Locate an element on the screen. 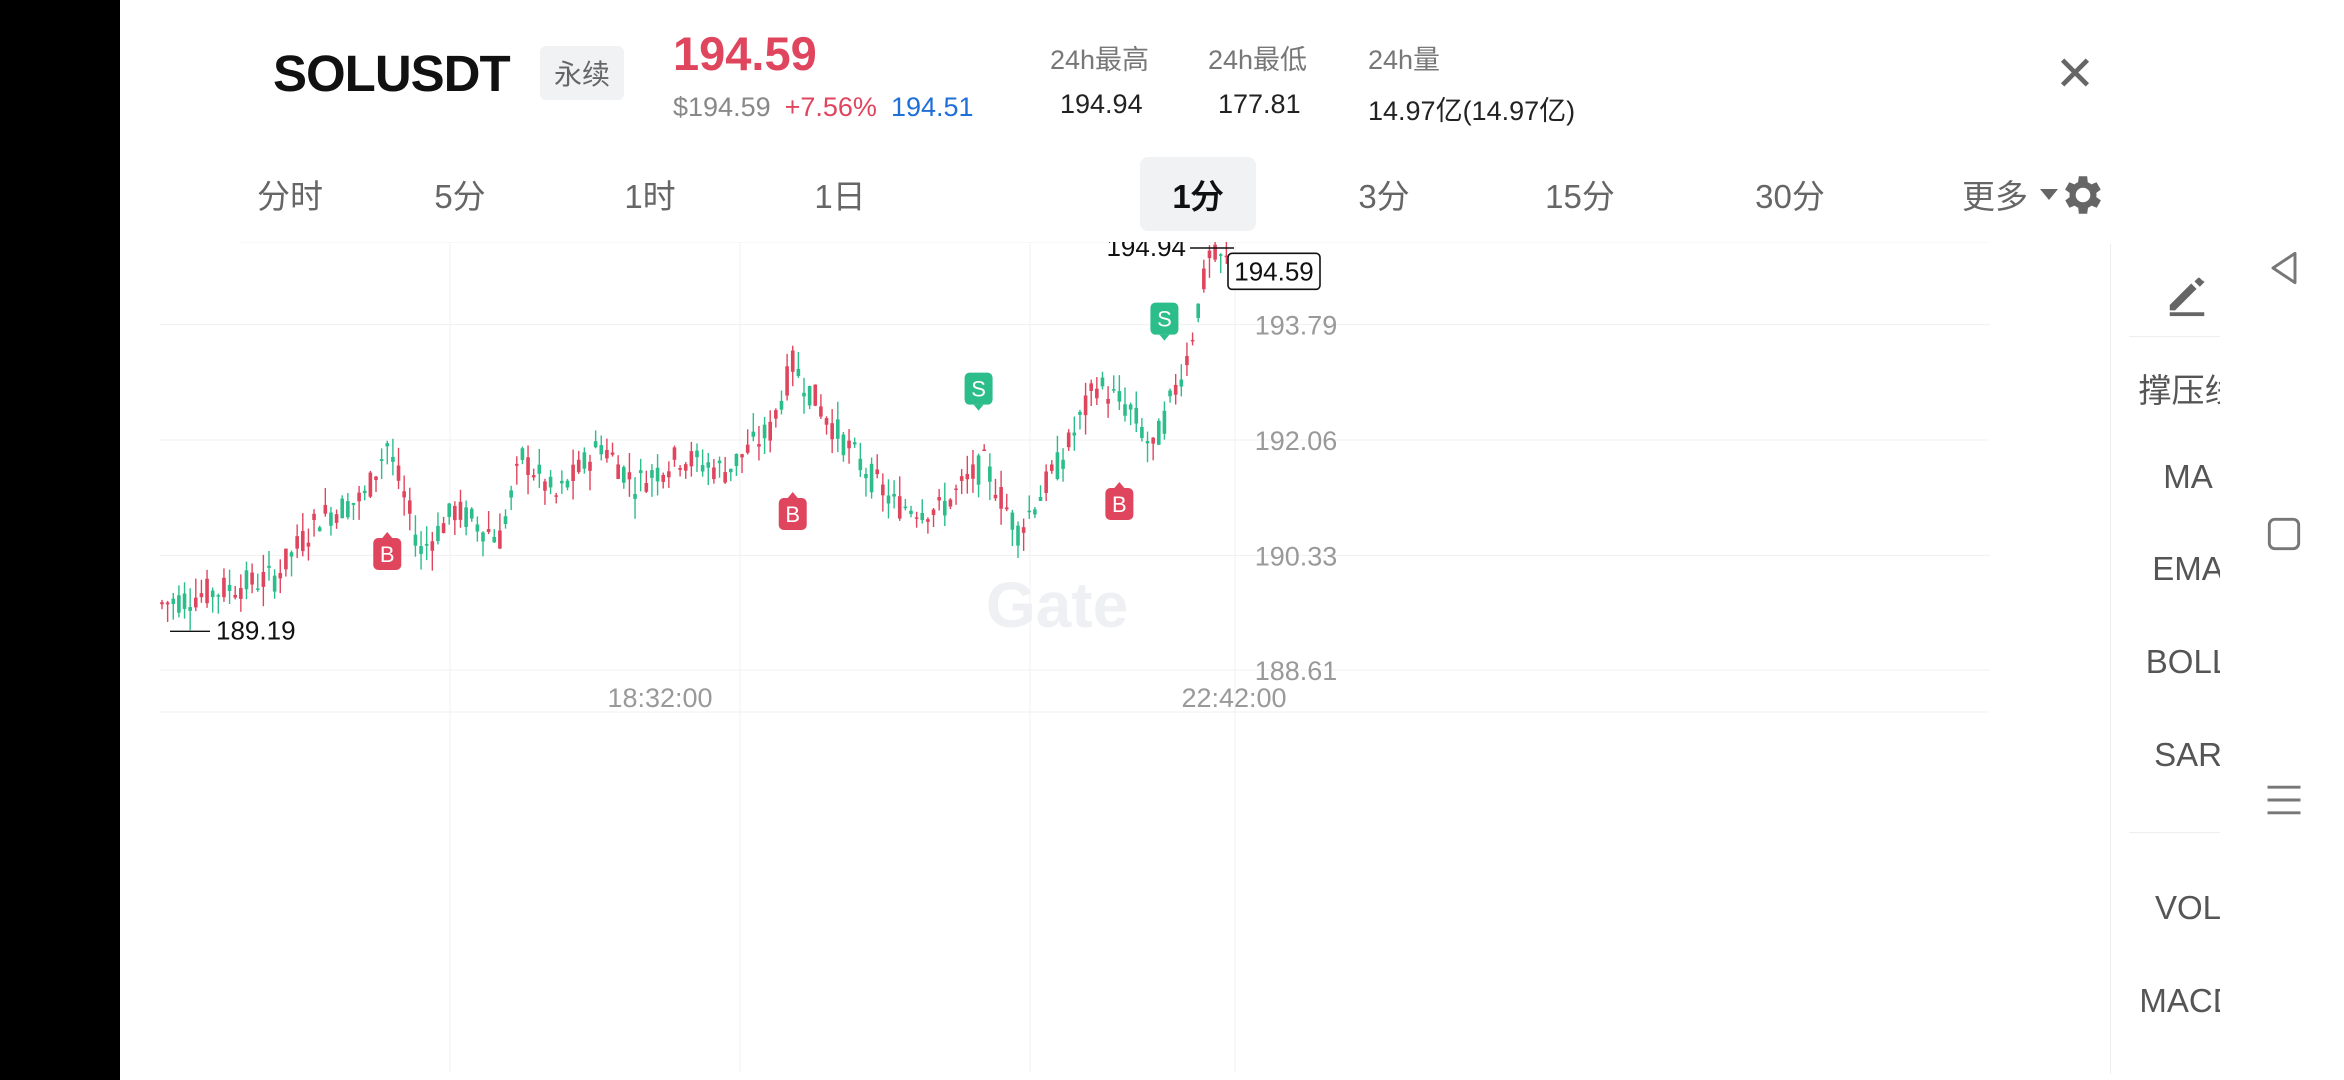  tab-more-label: 更多 is located at coordinates (1995, 196).